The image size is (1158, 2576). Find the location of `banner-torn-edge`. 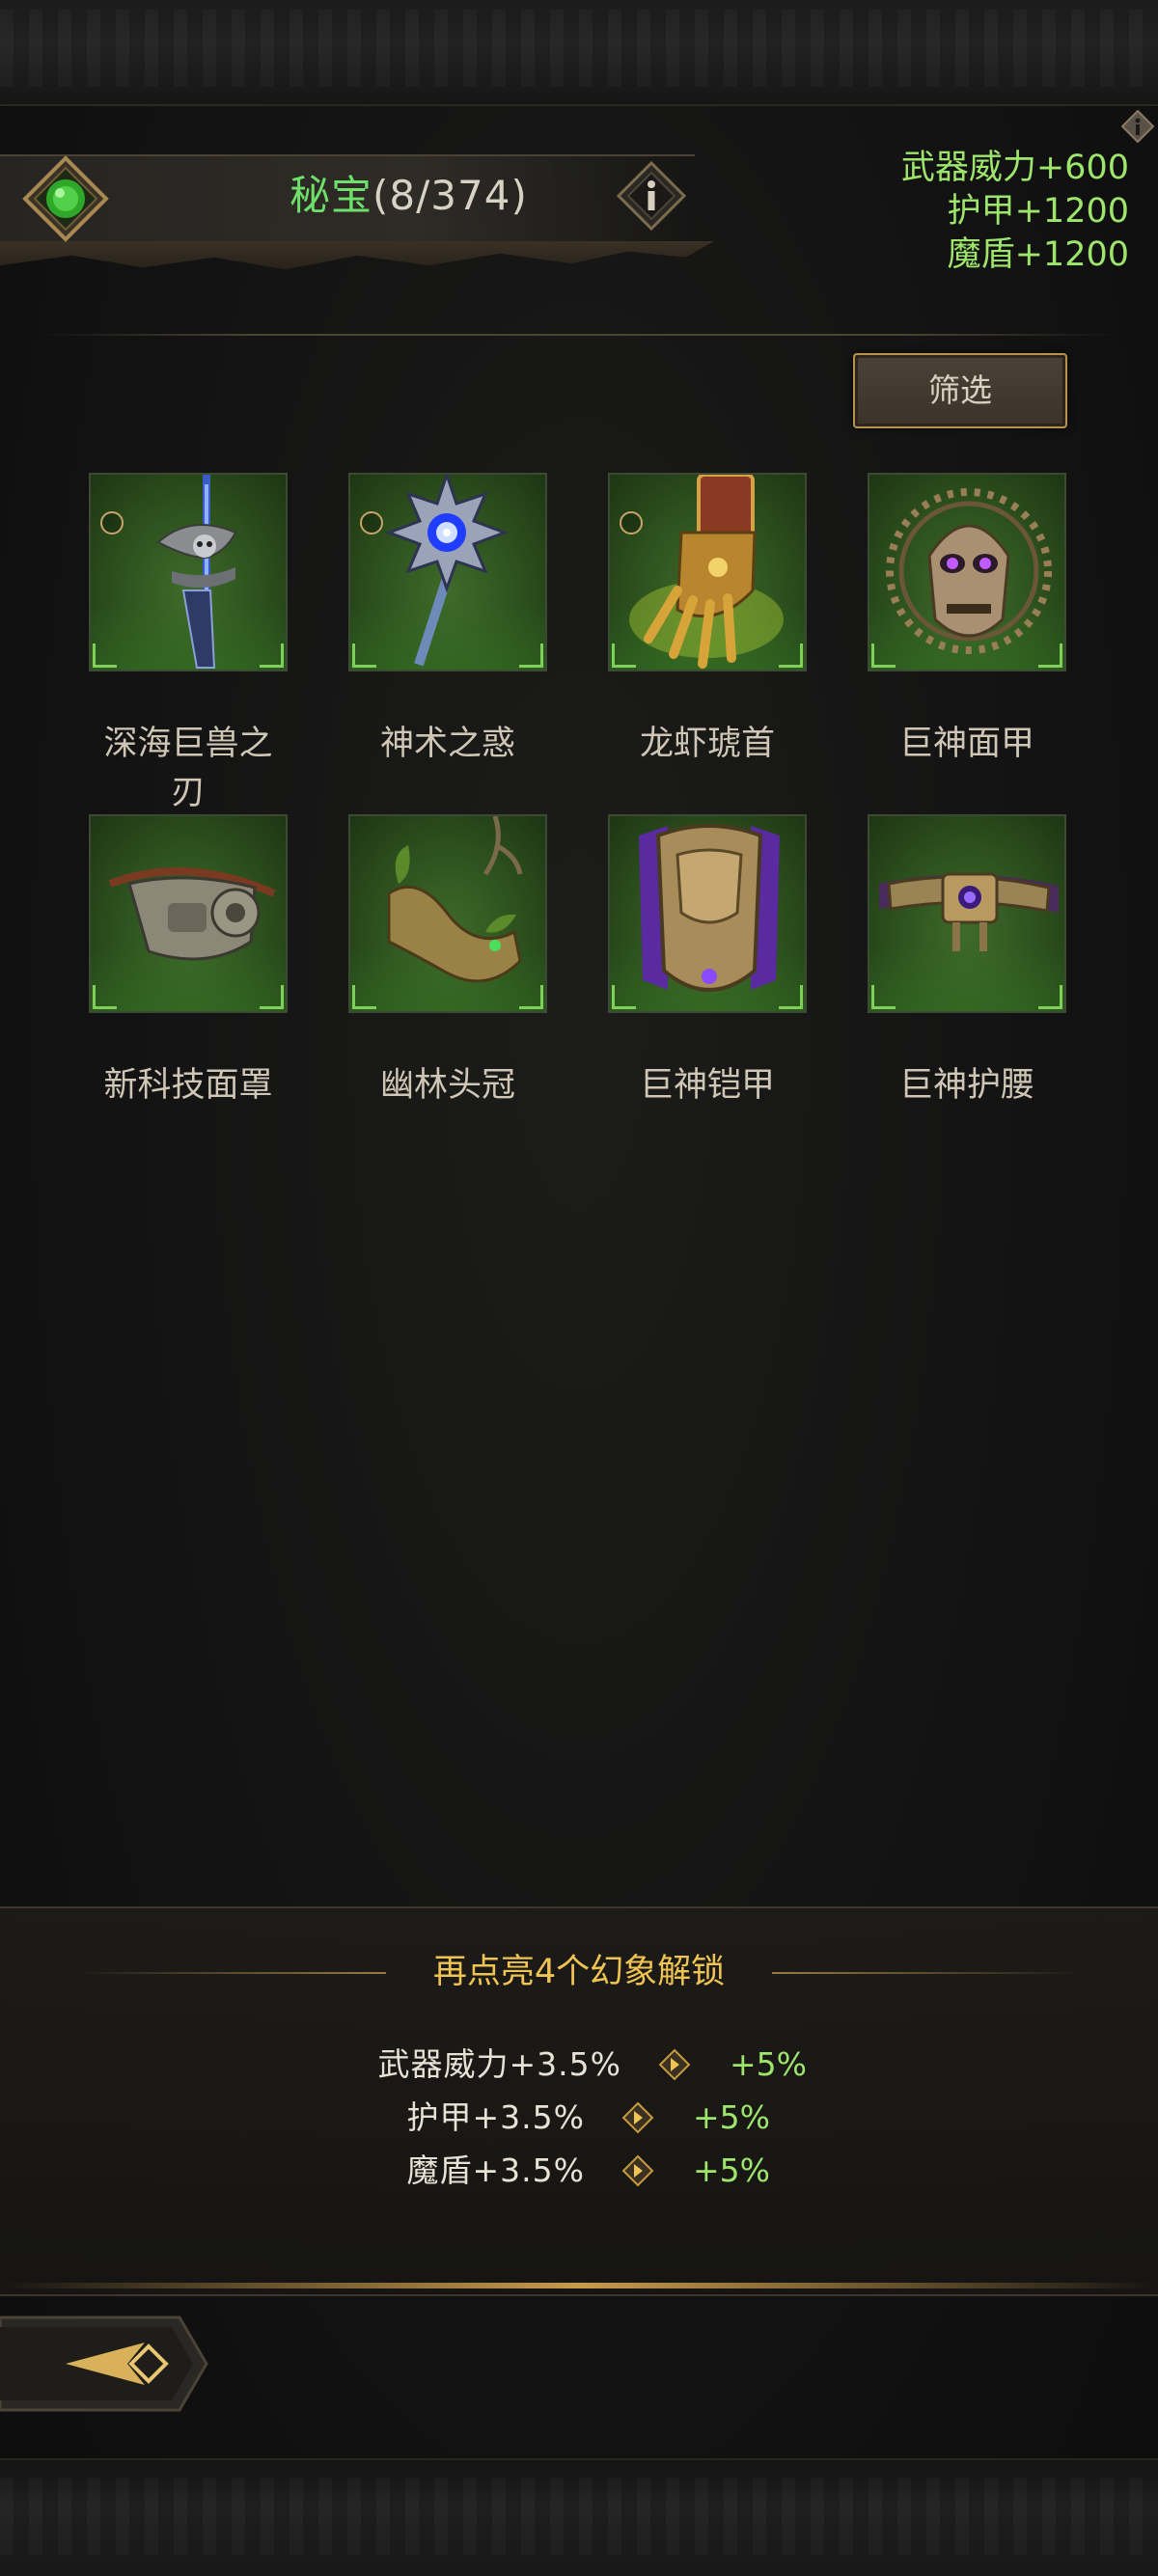

banner-torn-edge is located at coordinates (357, 256).